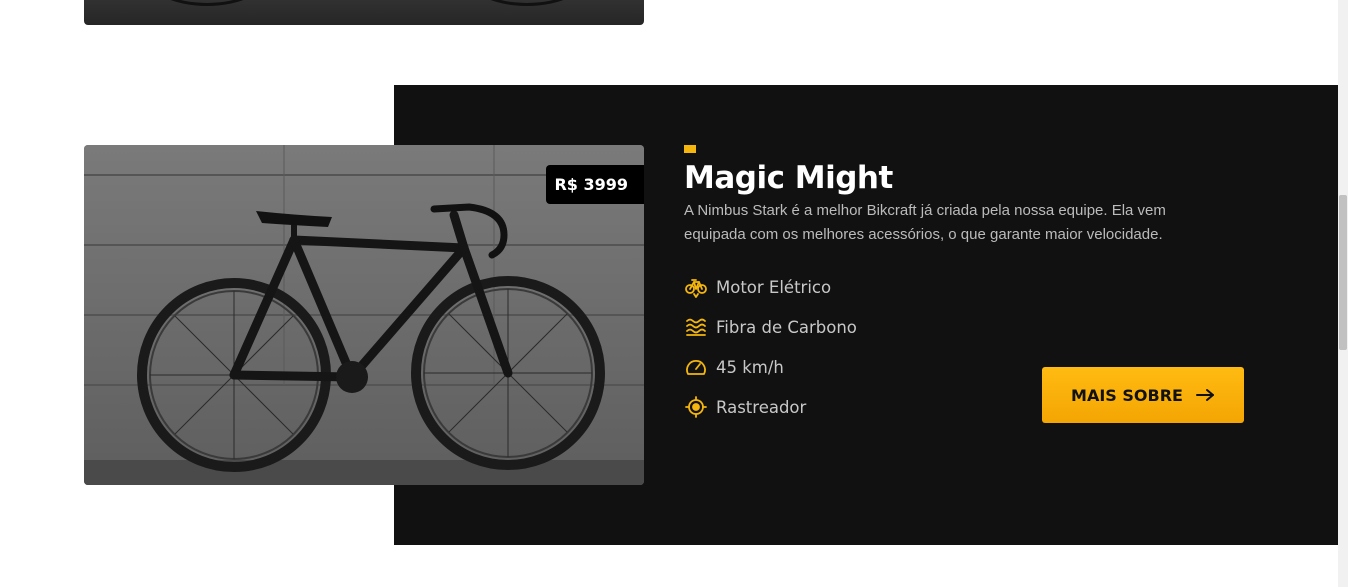 This screenshot has height=587, width=1348. Describe the element at coordinates (774, 287) in the screenshot. I see `feature-label: Motor Elétrico` at that location.